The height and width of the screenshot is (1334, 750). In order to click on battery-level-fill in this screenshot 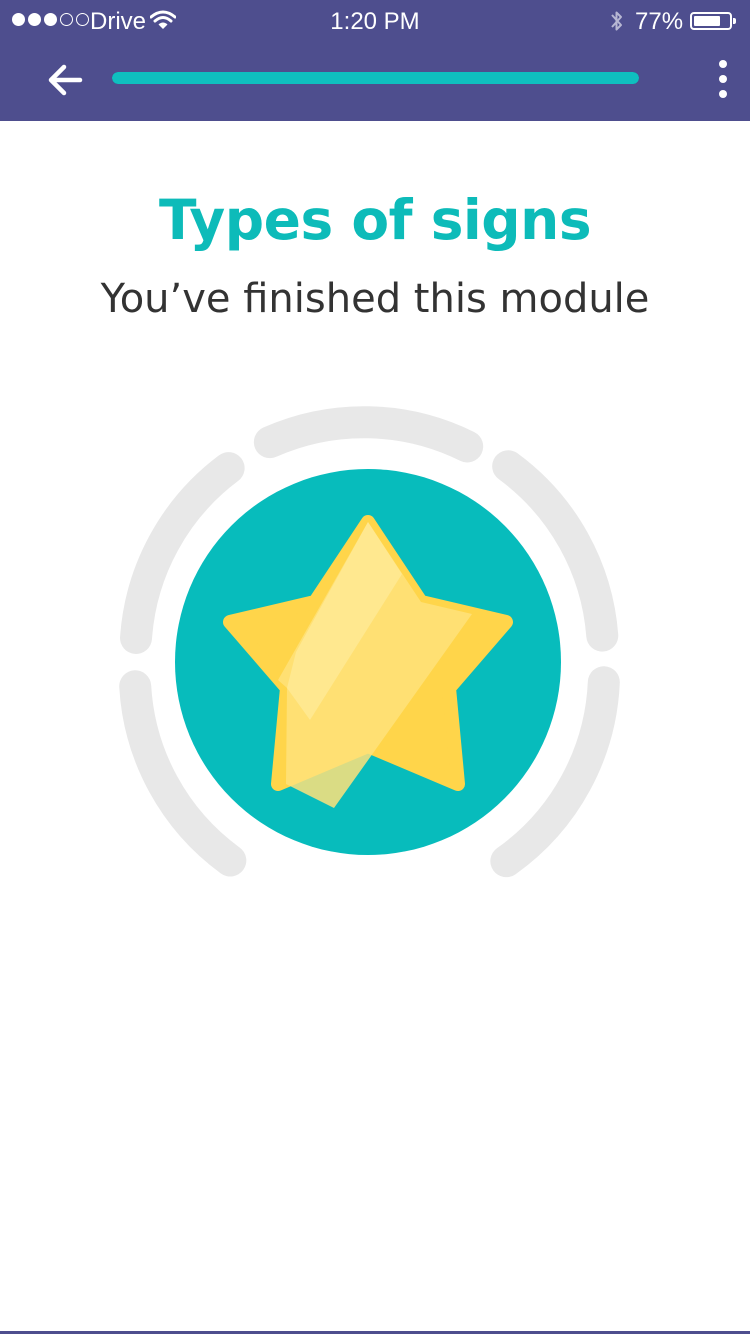, I will do `click(707, 21)`.